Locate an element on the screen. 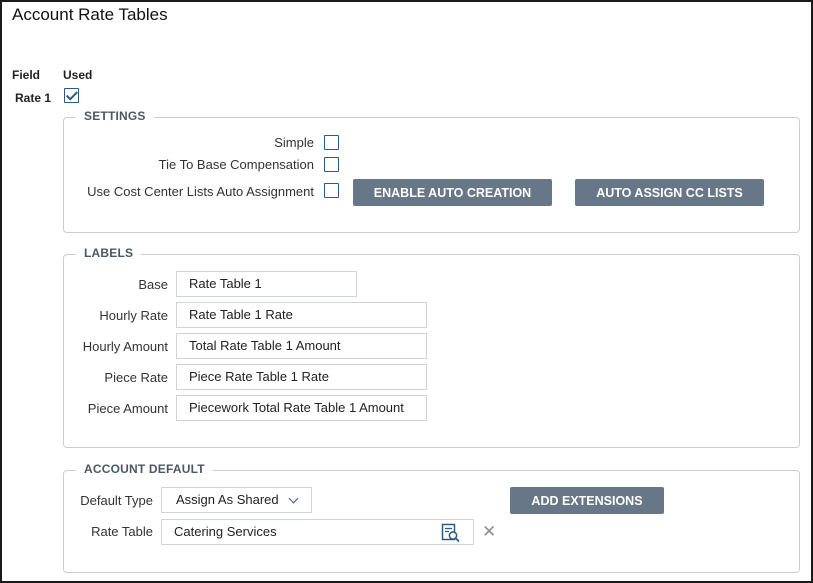  piece-amount-input: Piecework Total Rate Table 1 Amount is located at coordinates (301, 408).